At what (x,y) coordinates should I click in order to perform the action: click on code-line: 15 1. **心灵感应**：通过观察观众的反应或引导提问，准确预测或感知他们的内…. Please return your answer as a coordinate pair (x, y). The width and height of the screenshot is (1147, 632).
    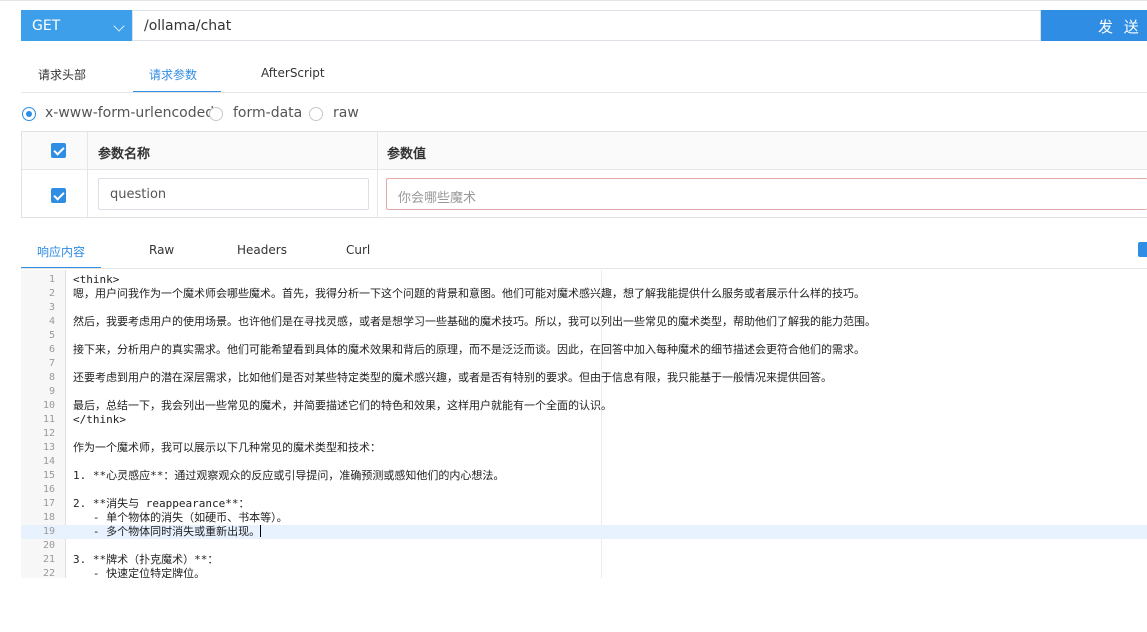
    Looking at the image, I should click on (584, 476).